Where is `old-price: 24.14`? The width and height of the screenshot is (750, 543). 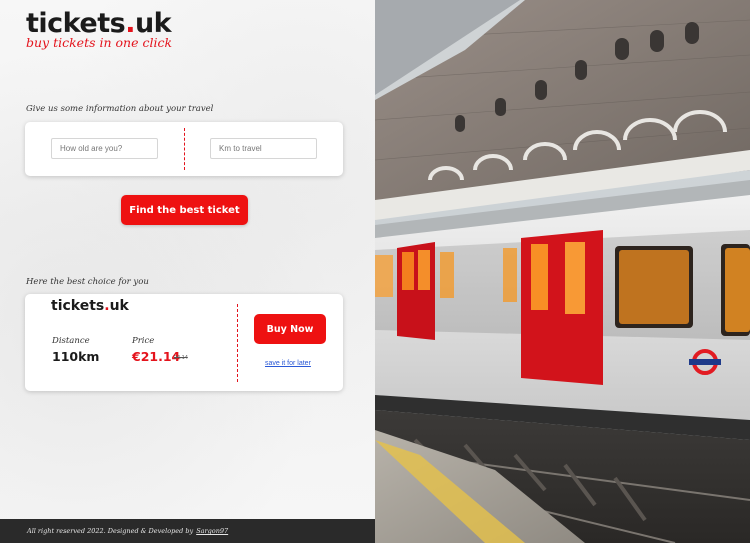
old-price: 24.14 is located at coordinates (181, 358).